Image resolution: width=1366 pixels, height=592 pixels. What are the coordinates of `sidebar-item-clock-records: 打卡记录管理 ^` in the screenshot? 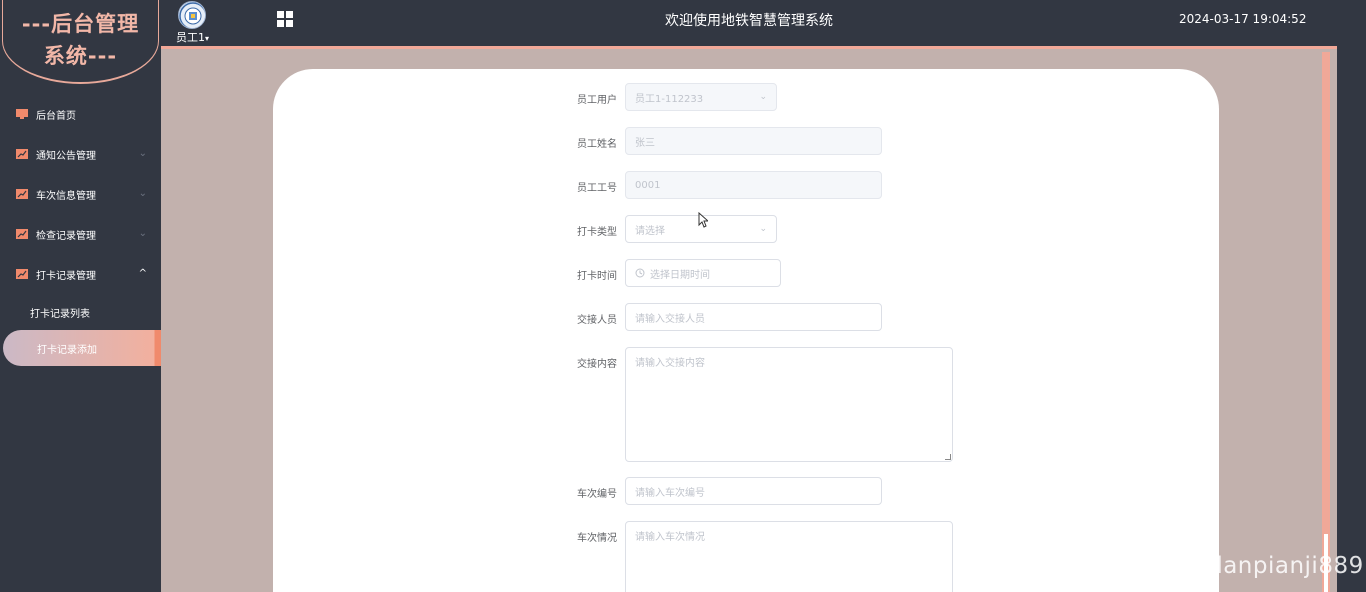 It's located at (80, 274).